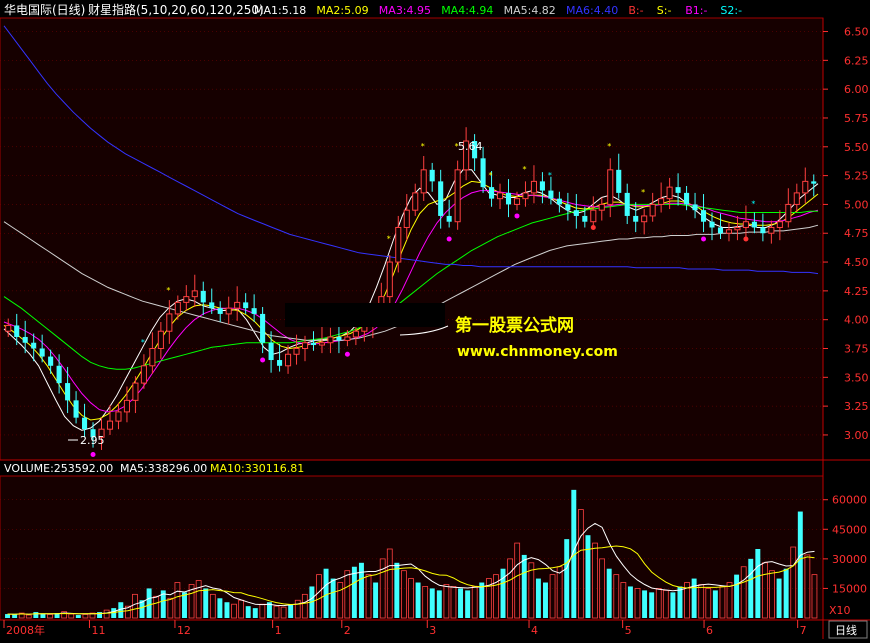 This screenshot has width=870, height=643. Describe the element at coordinates (696, 10) in the screenshot. I see `ma-legend-item: B1:-` at that location.